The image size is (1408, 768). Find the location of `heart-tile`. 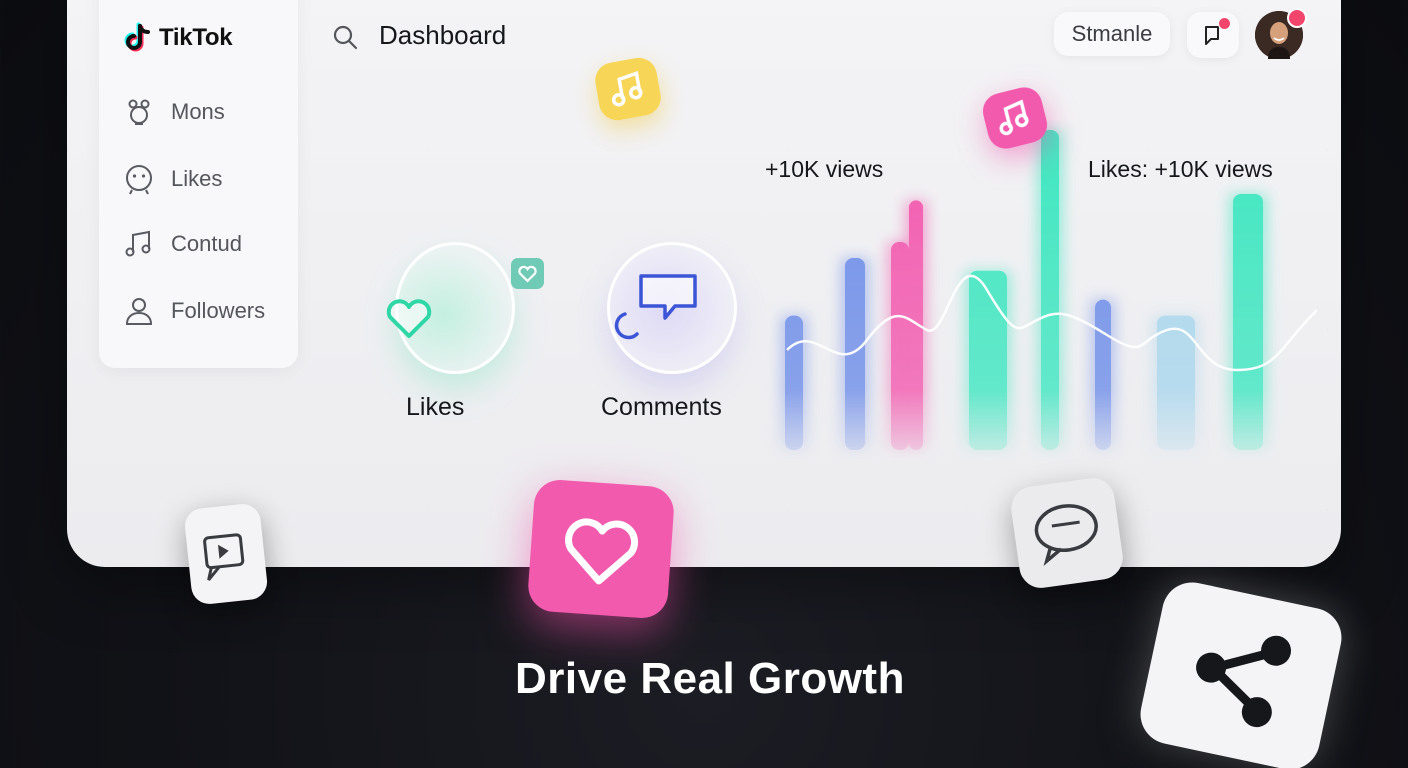

heart-tile is located at coordinates (601, 549).